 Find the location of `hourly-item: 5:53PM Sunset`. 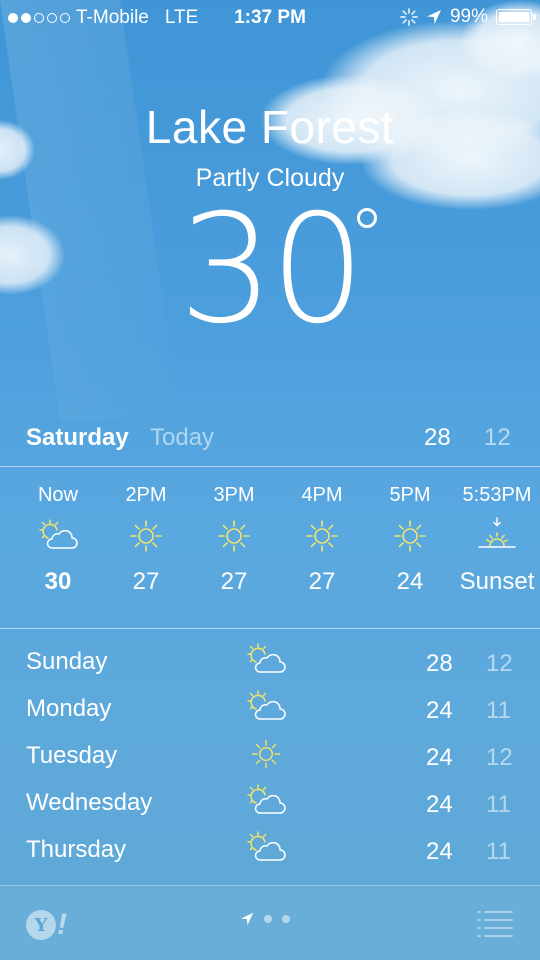

hourly-item: 5:53PM Sunset is located at coordinates (496, 533).